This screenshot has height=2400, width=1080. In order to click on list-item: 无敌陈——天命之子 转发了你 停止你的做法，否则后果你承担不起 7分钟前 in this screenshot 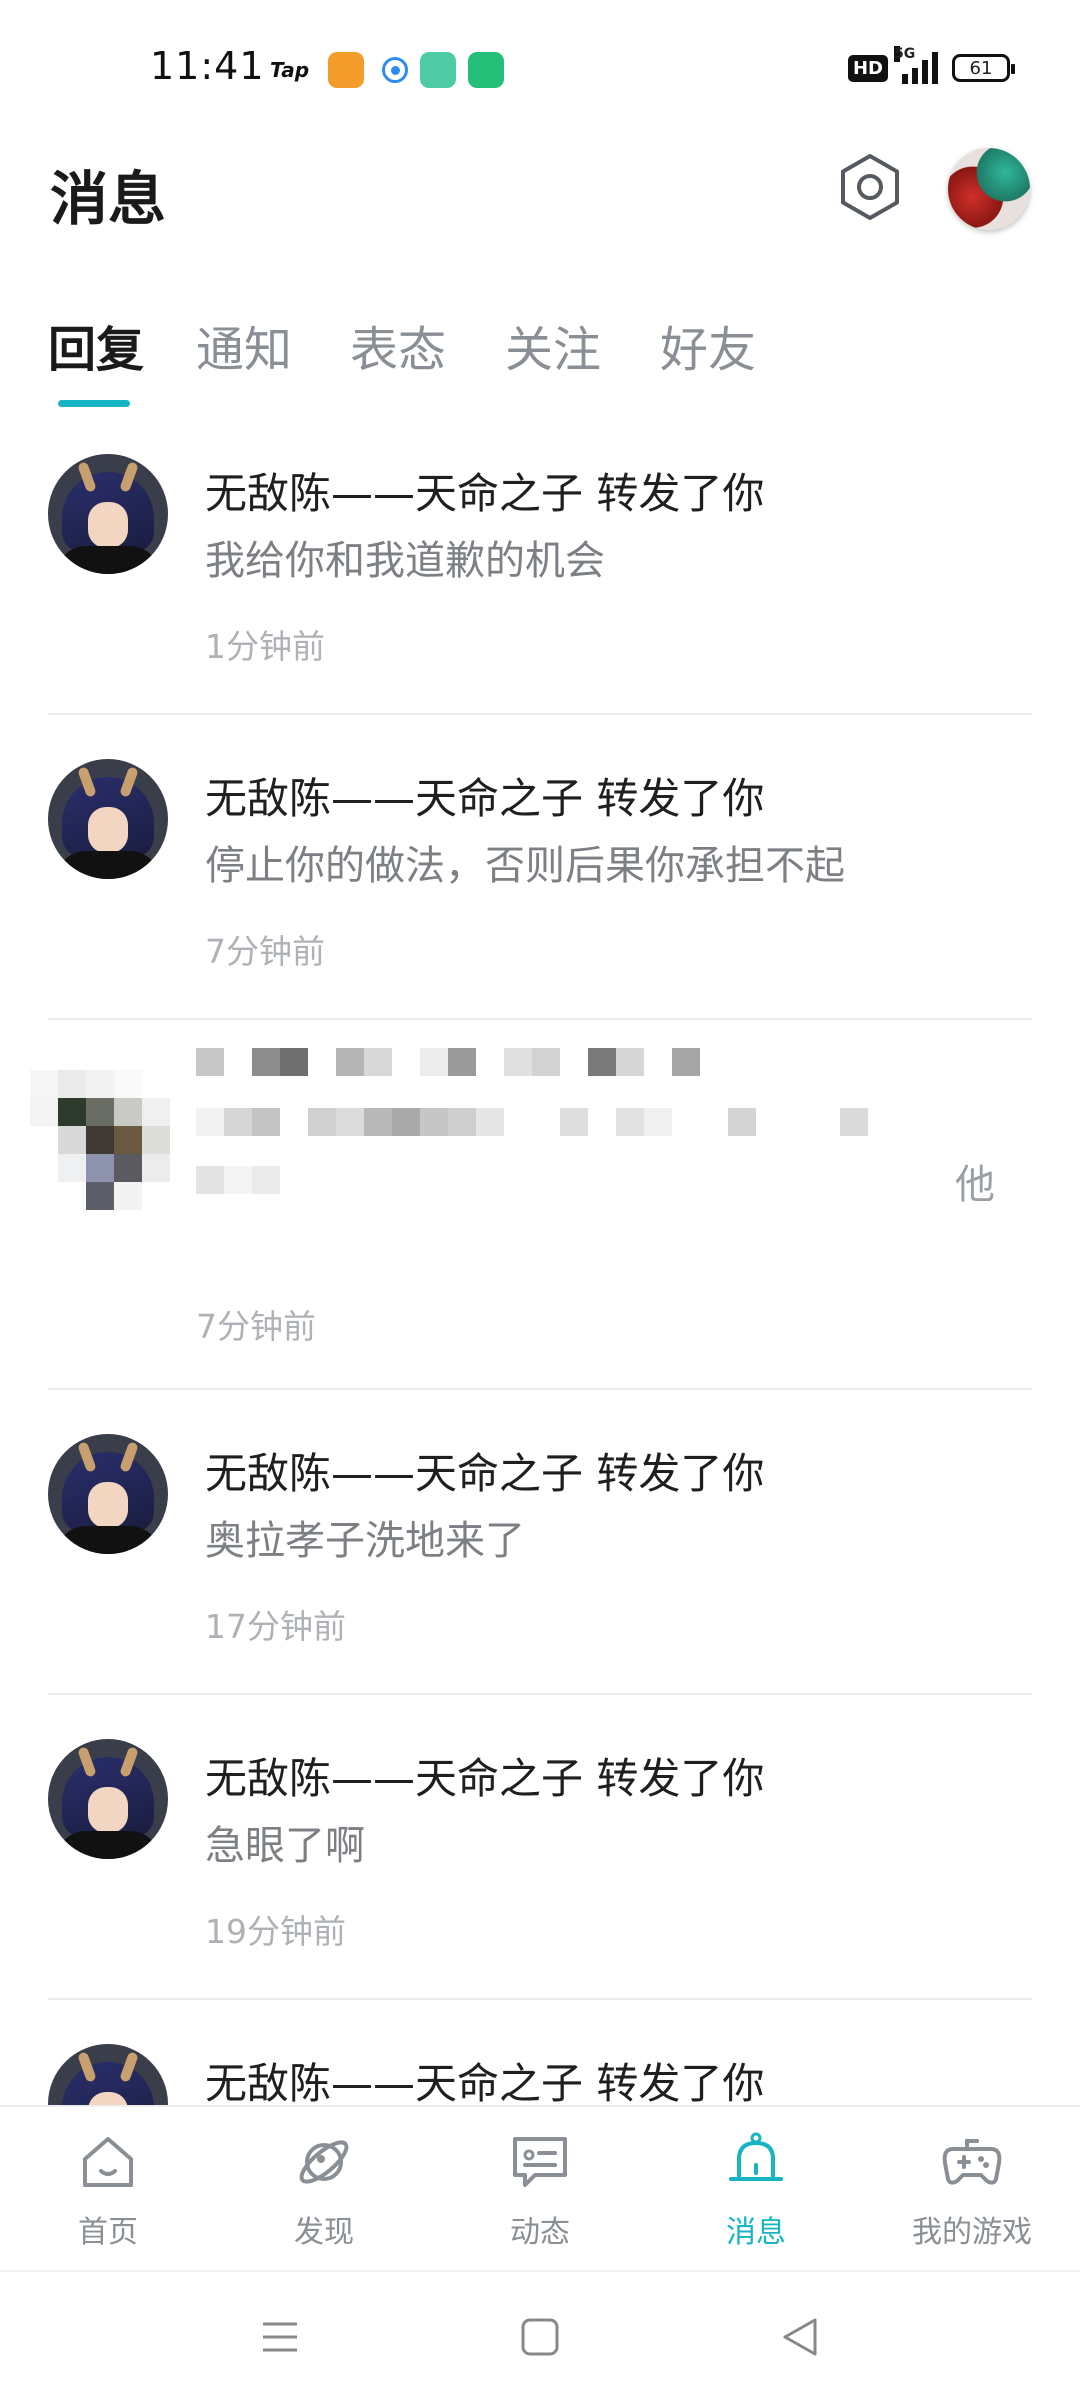, I will do `click(540, 867)`.